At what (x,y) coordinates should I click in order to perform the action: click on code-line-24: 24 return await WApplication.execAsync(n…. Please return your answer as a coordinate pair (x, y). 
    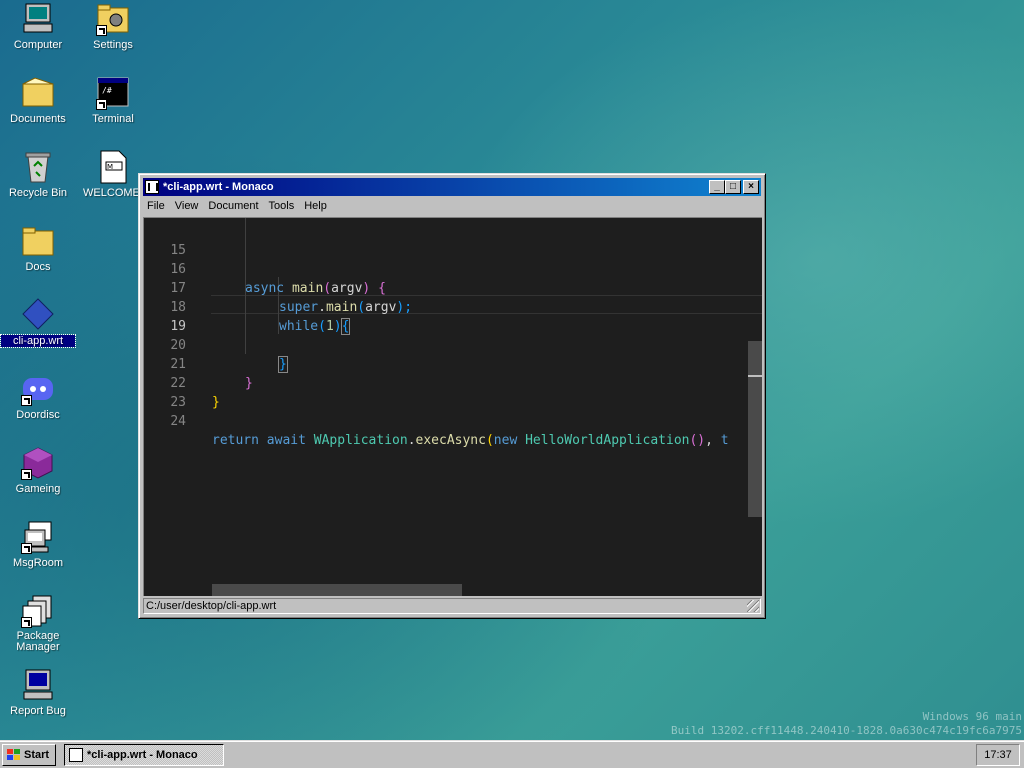
    Looking at the image, I should click on (453, 420).